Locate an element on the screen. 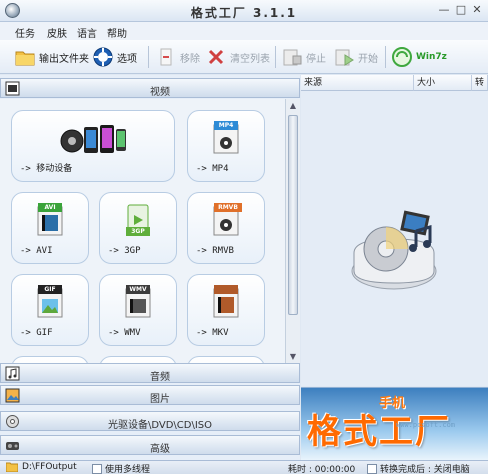  win7-icon is located at coordinates (402, 57).